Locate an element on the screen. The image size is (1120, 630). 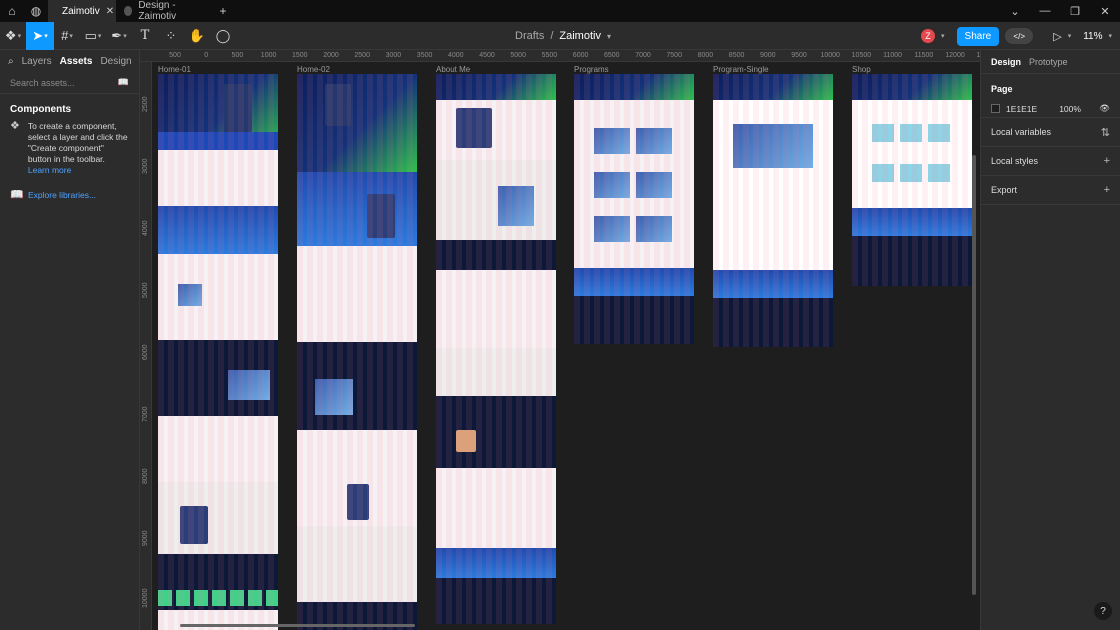
page-color-value: 1E1E1E is located at coordinates (1021, 109).